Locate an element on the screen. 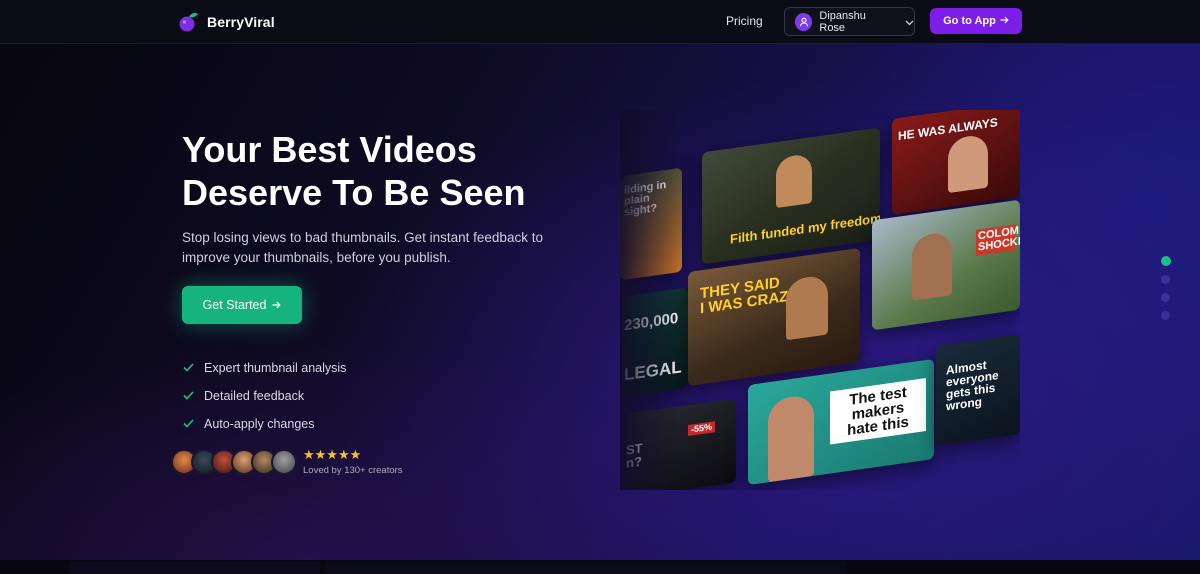 The image size is (1200, 574). user-name: Dipanshu Rose is located at coordinates (842, 21).